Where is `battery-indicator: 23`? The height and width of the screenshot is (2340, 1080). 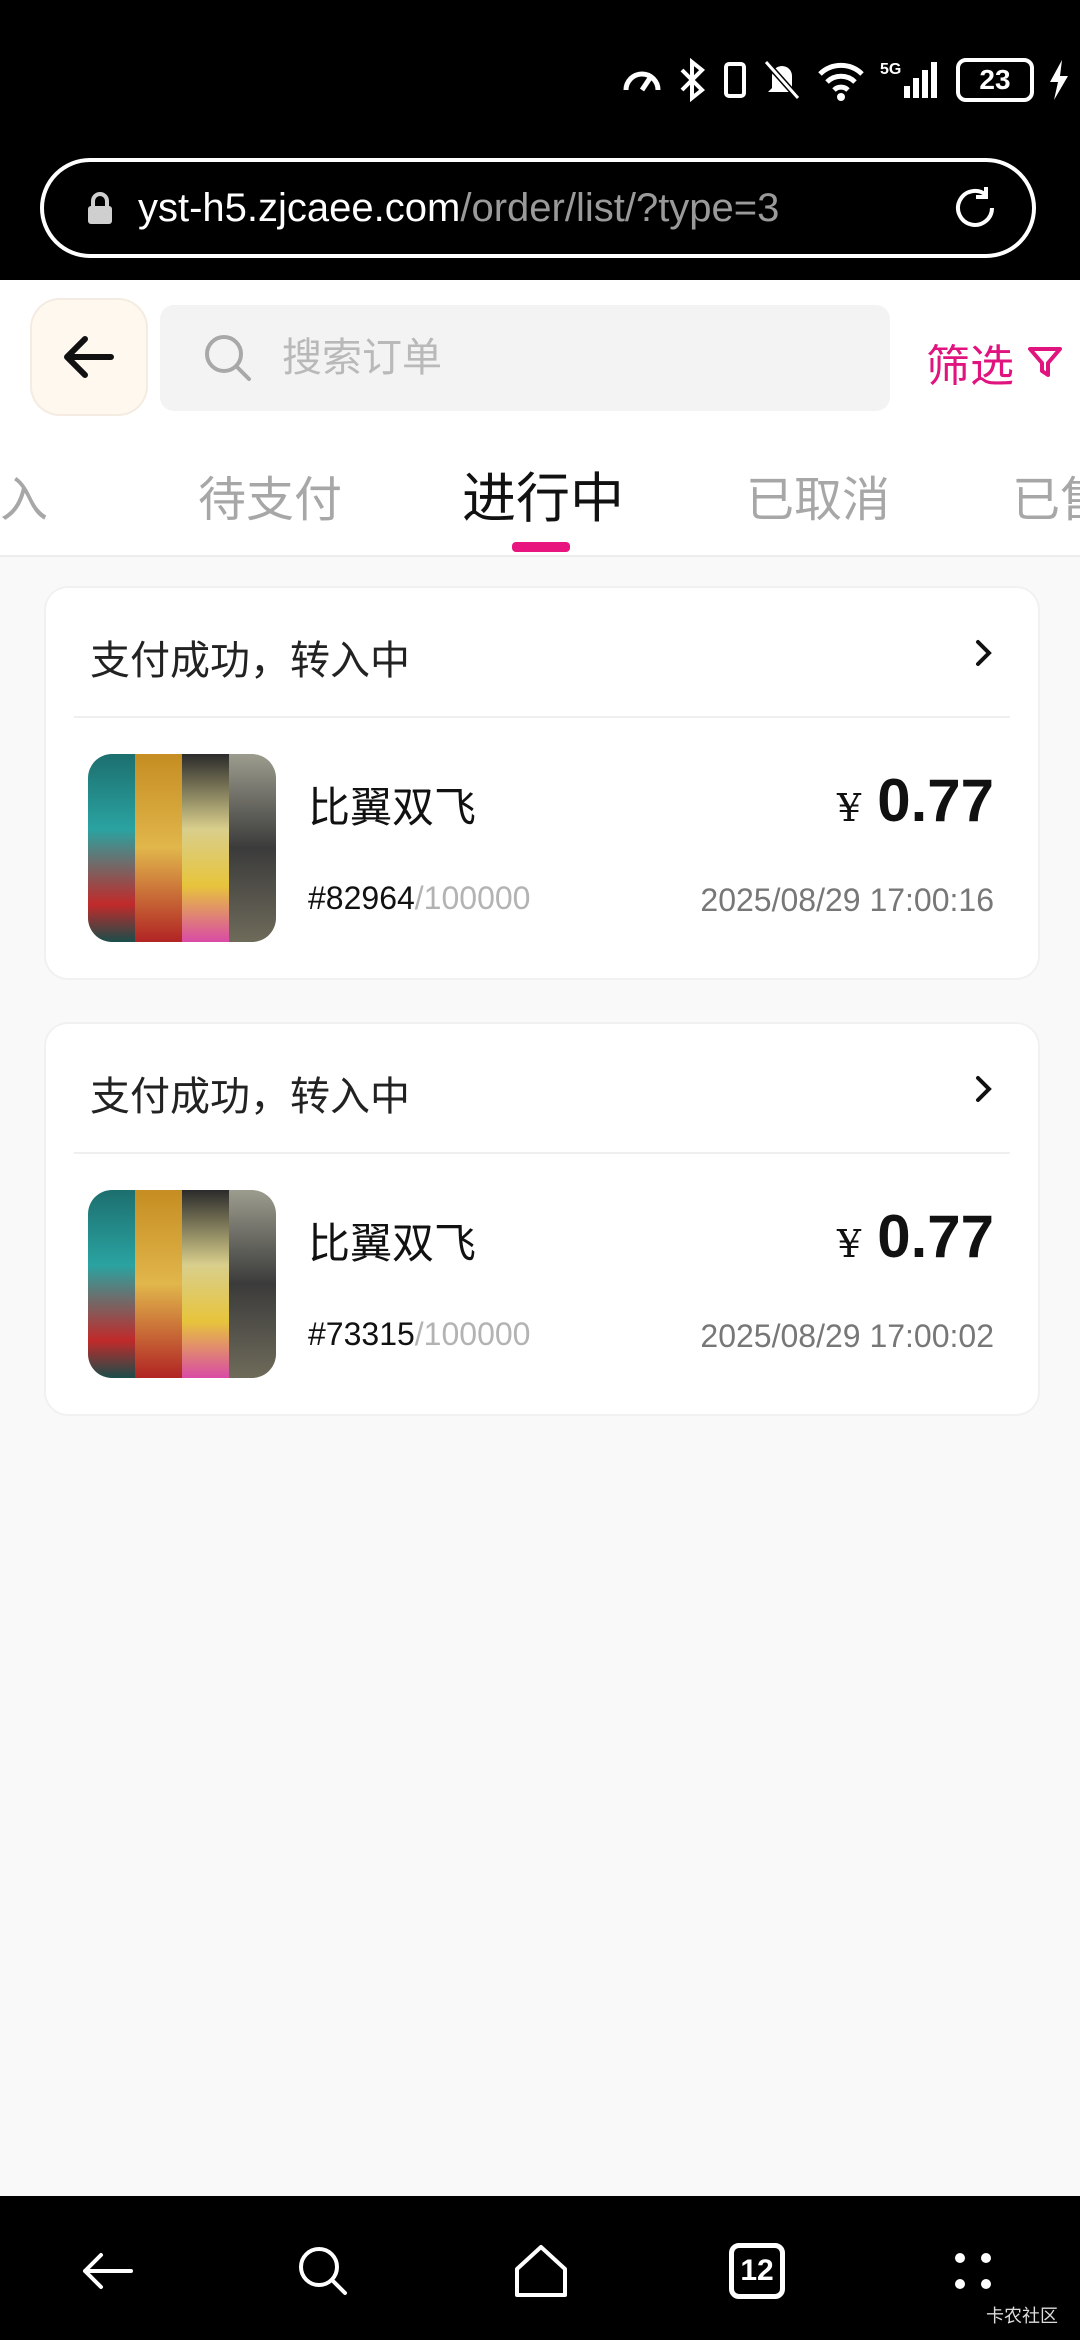 battery-indicator: 23 is located at coordinates (995, 80).